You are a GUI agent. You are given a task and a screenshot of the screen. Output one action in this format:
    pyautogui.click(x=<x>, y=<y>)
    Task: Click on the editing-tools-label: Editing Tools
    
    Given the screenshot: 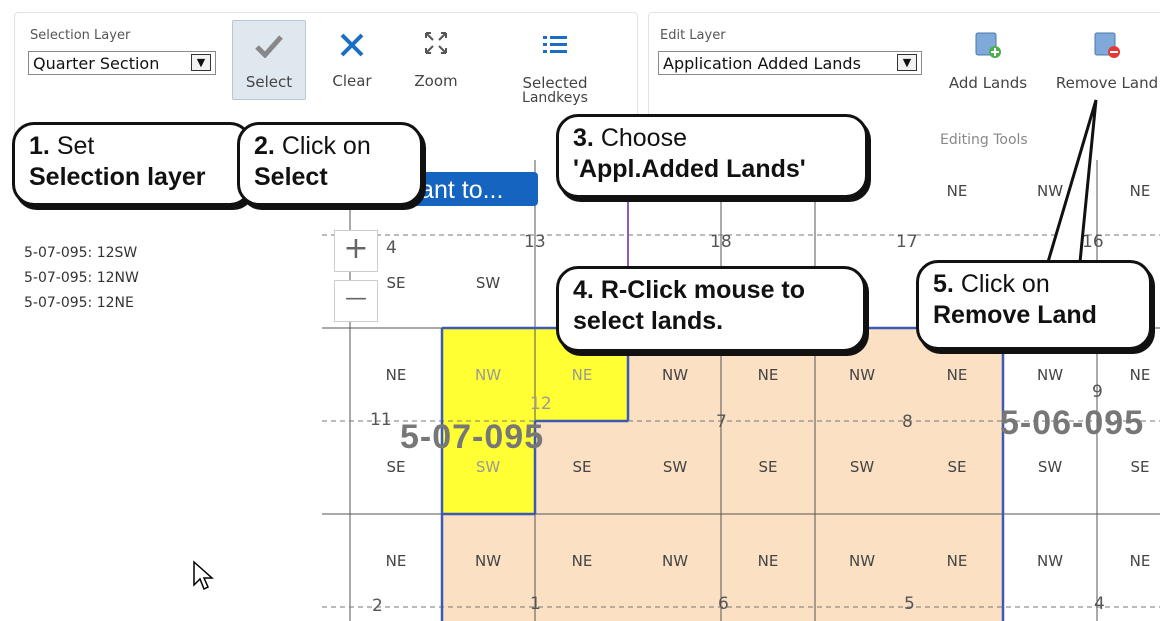 What is the action you would take?
    pyautogui.click(x=984, y=140)
    